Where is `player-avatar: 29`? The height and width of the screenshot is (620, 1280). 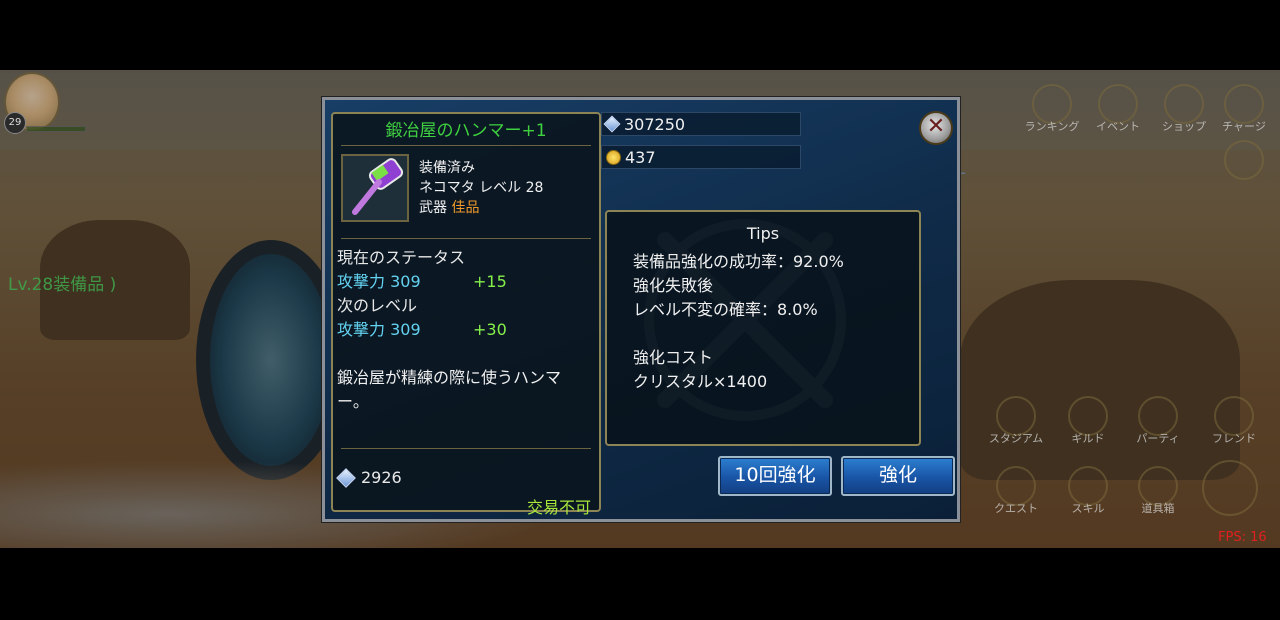
player-avatar: 29 is located at coordinates (45, 103).